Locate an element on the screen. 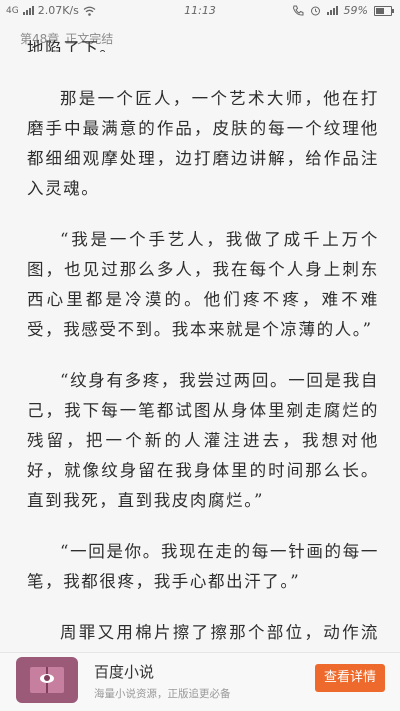  ad-app-name: 百度小说 is located at coordinates (124, 672).